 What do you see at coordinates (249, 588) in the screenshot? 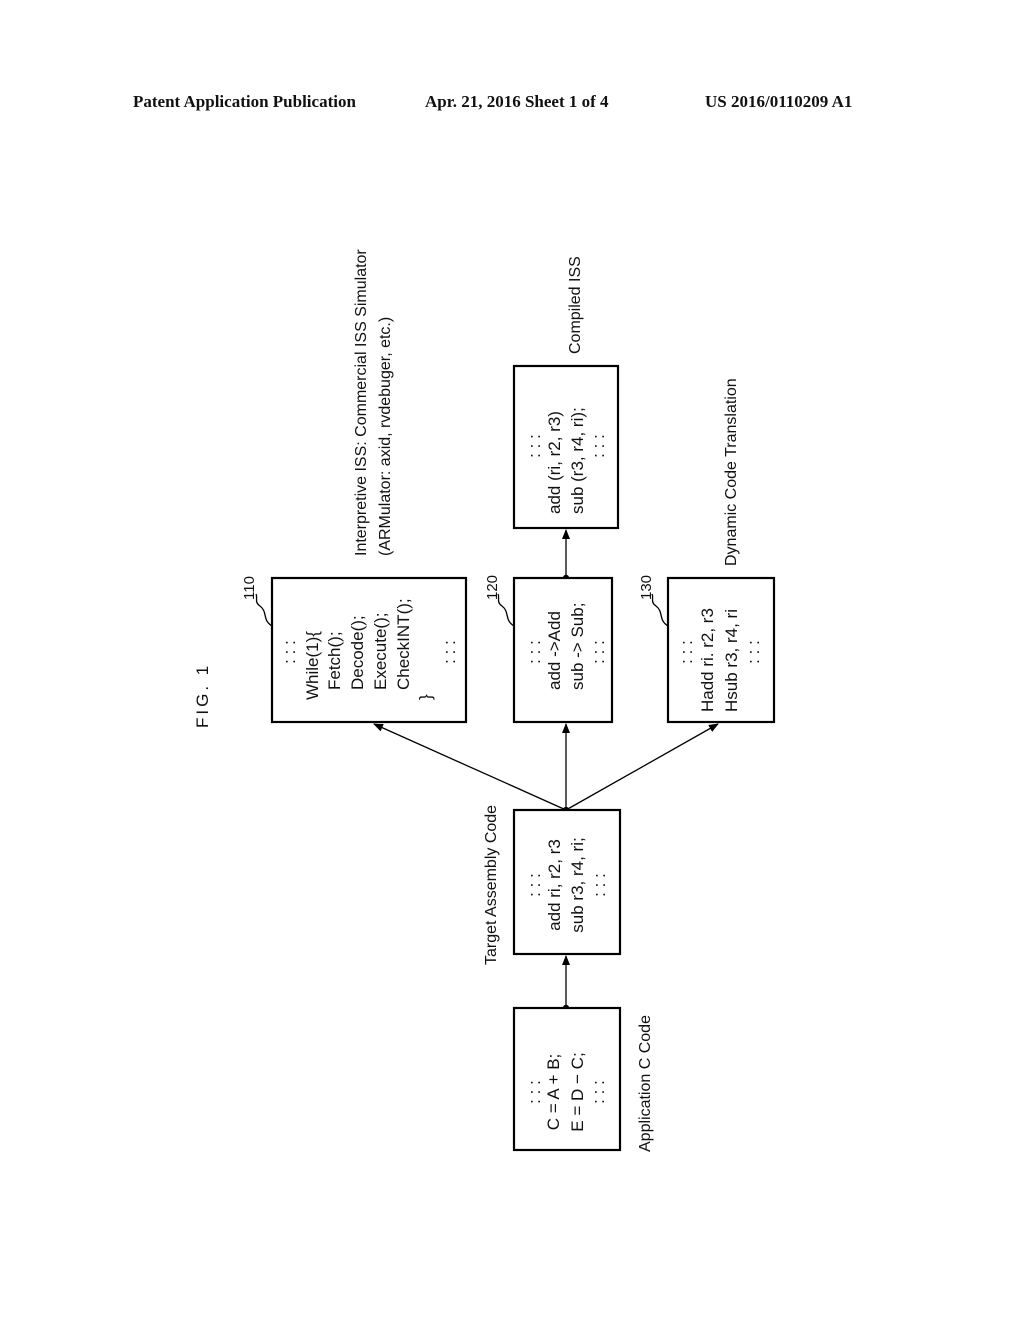
I see `reference-numeral: 110` at bounding box center [249, 588].